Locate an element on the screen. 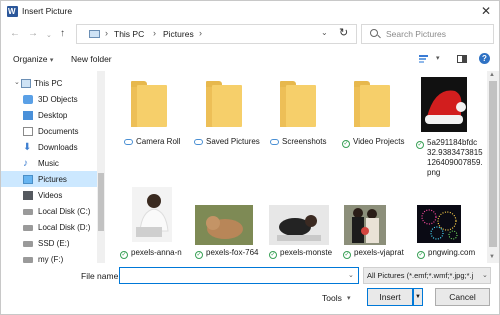 This screenshot has height=315, width=500. file-label: Camera Roll is located at coordinates (152, 141).